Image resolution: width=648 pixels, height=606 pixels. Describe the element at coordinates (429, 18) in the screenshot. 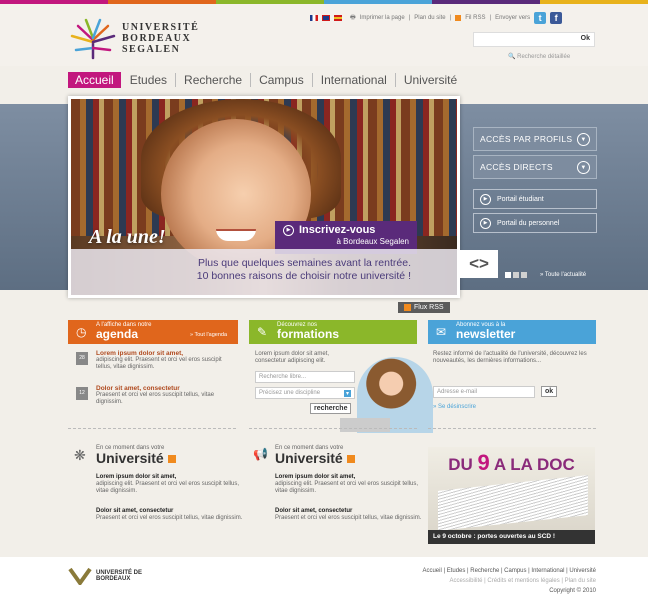

I see `sitemap-link: Plan du site` at that location.